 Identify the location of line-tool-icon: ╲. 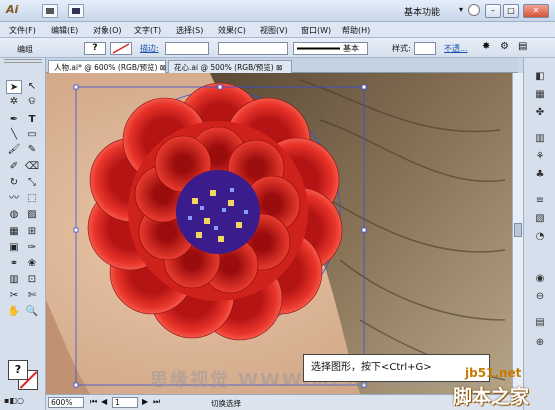
(14, 135).